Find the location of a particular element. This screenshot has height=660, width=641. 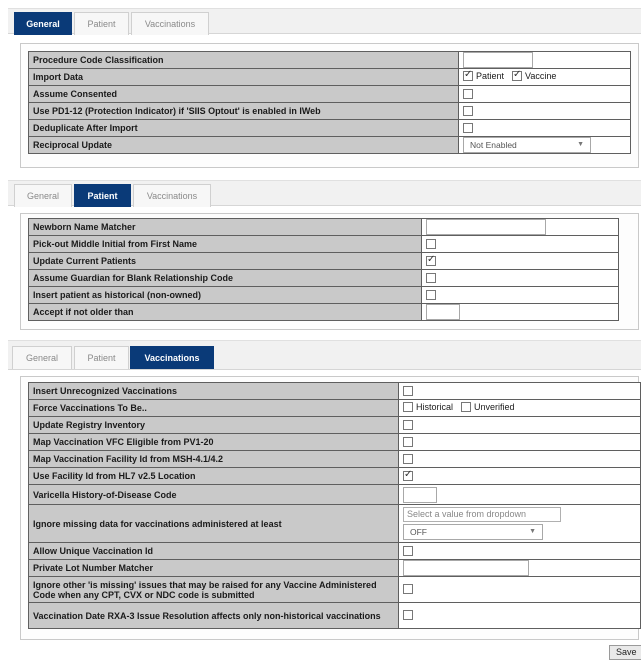

deduplicate-after-import-checkbox is located at coordinates (468, 127).